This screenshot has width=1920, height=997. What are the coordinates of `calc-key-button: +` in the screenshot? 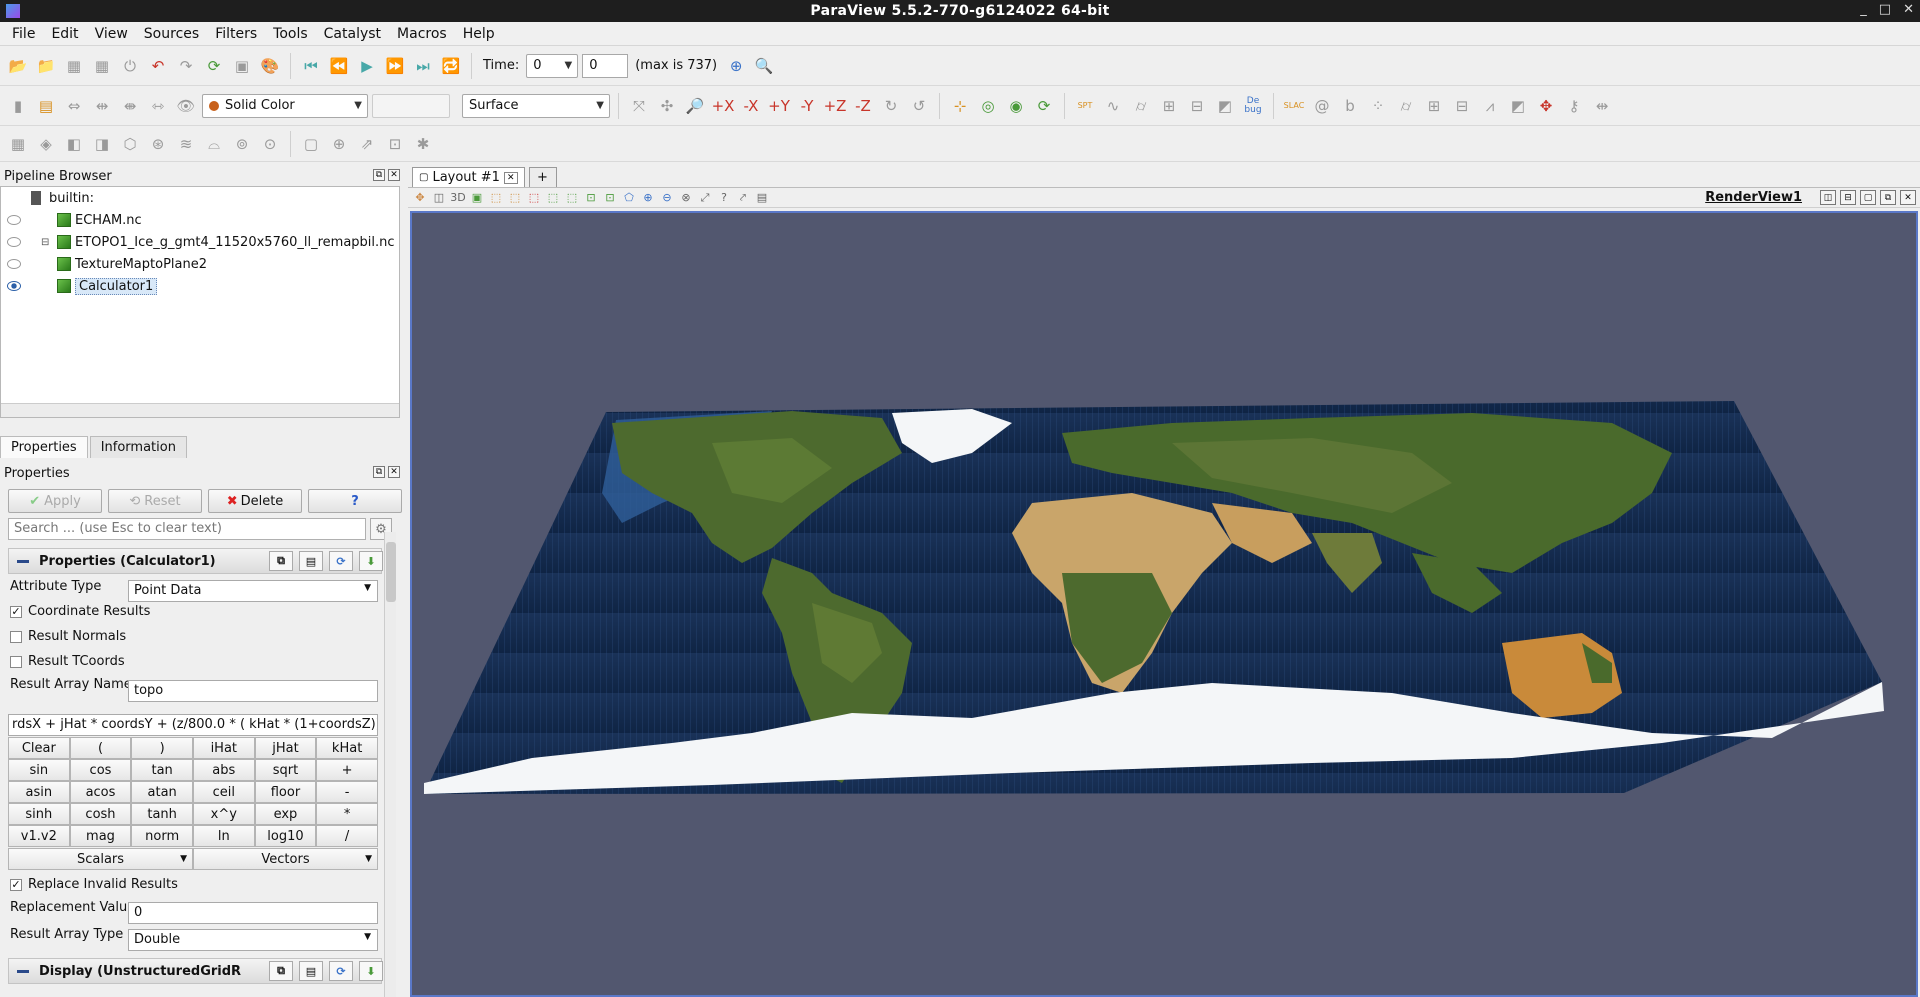 It's located at (347, 770).